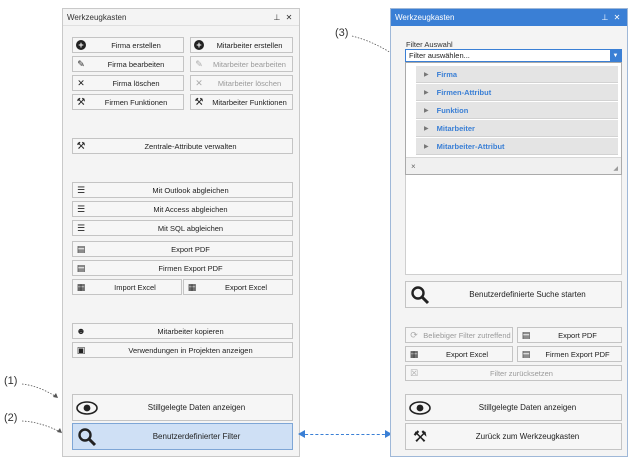 This screenshot has height=459, width=631. What do you see at coordinates (425, 17) in the screenshot?
I see `right-panel-title: Werkzeugkasten` at bounding box center [425, 17].